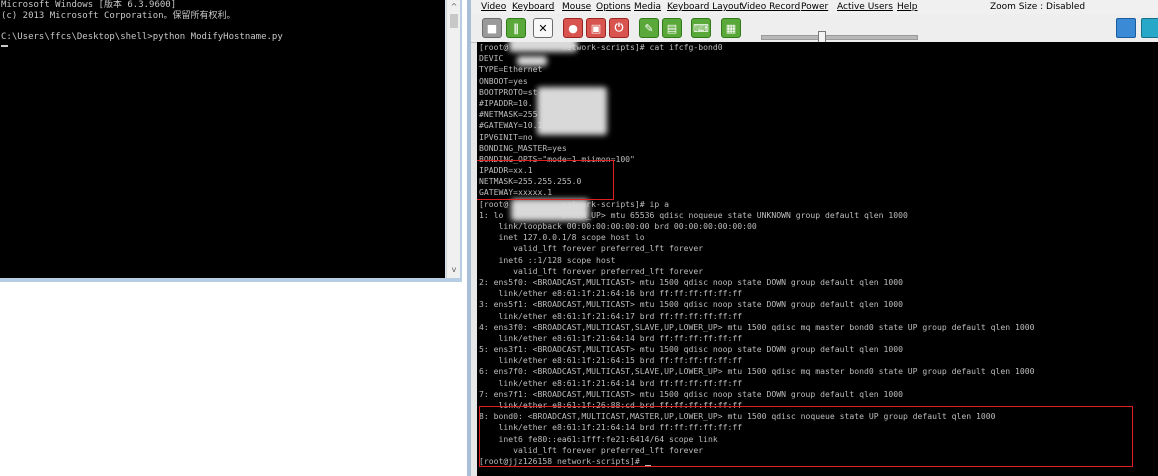 The height and width of the screenshot is (476, 1158). Describe the element at coordinates (770, 7) in the screenshot. I see `menu-video-record: Video Record` at that location.